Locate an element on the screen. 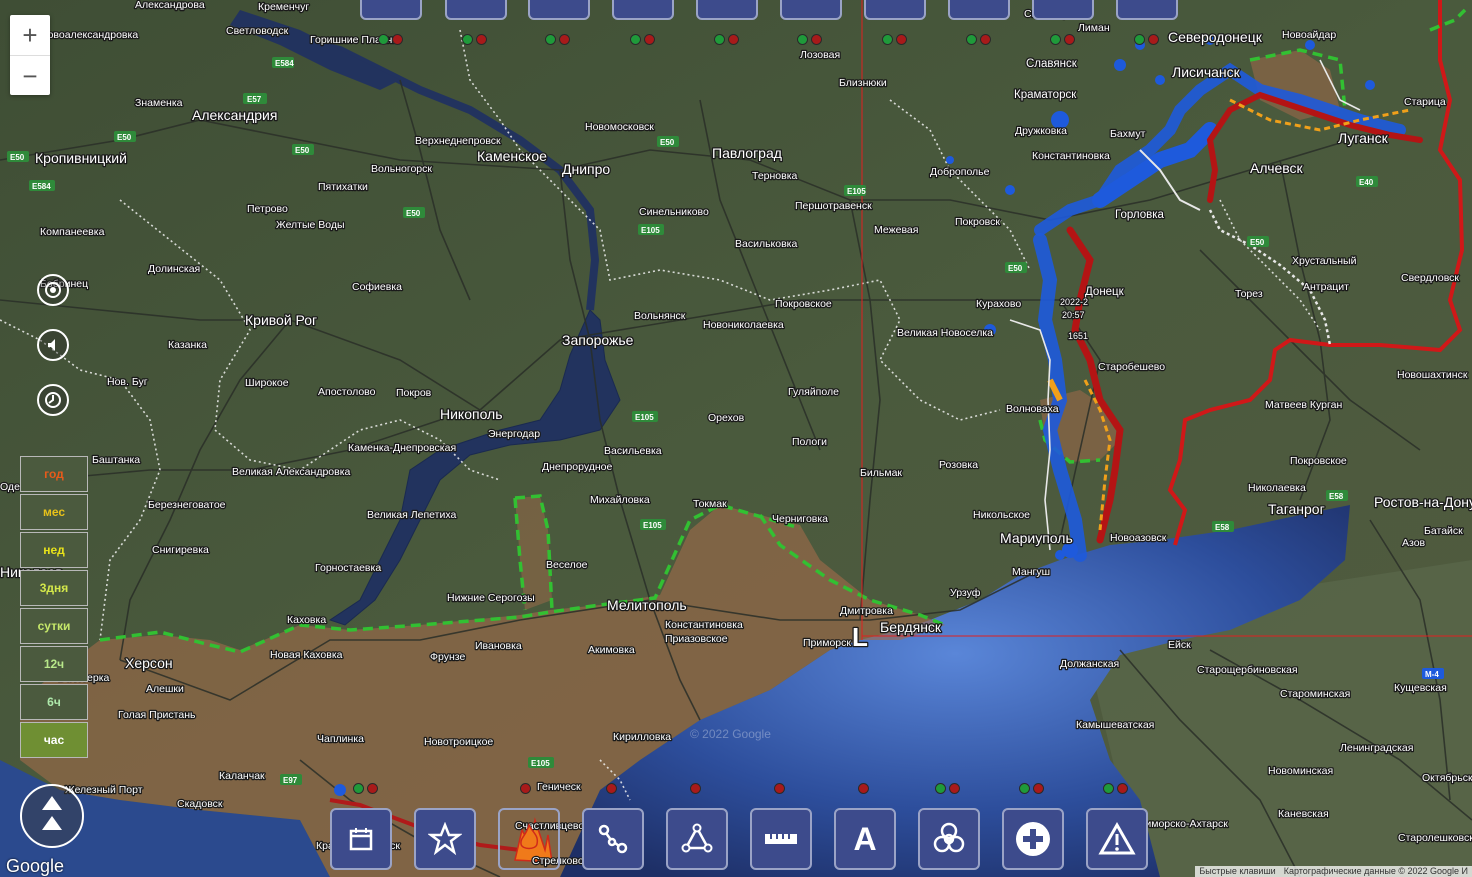 Image resolution: width=1472 pixels, height=877 pixels. sound-button is located at coordinates (53, 345).